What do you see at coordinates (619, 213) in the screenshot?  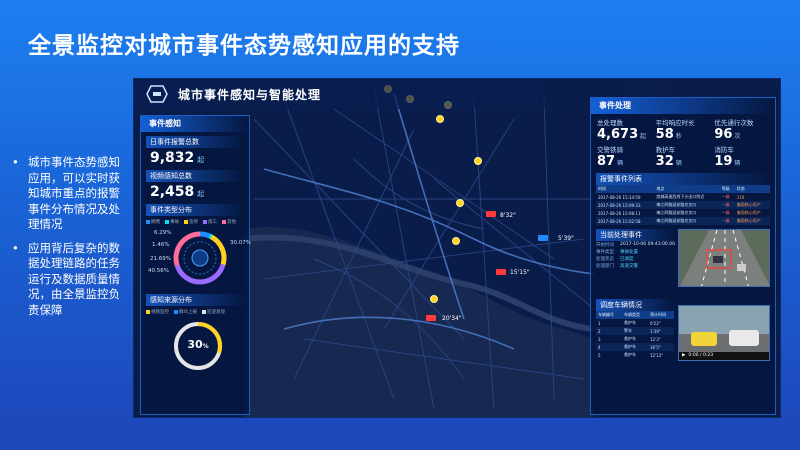 I see `table-cell: 2017-08-26 15:08:11` at bounding box center [619, 213].